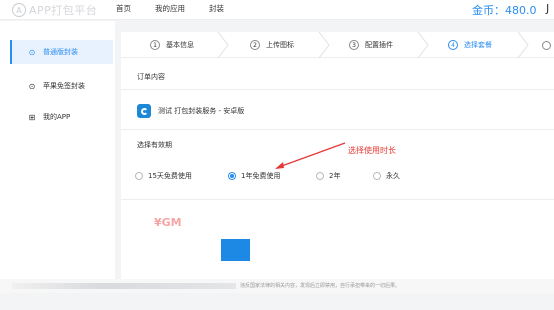 This screenshot has width=554, height=310. Describe the element at coordinates (310, 155) in the screenshot. I see `annotation-arrow-icon` at that location.